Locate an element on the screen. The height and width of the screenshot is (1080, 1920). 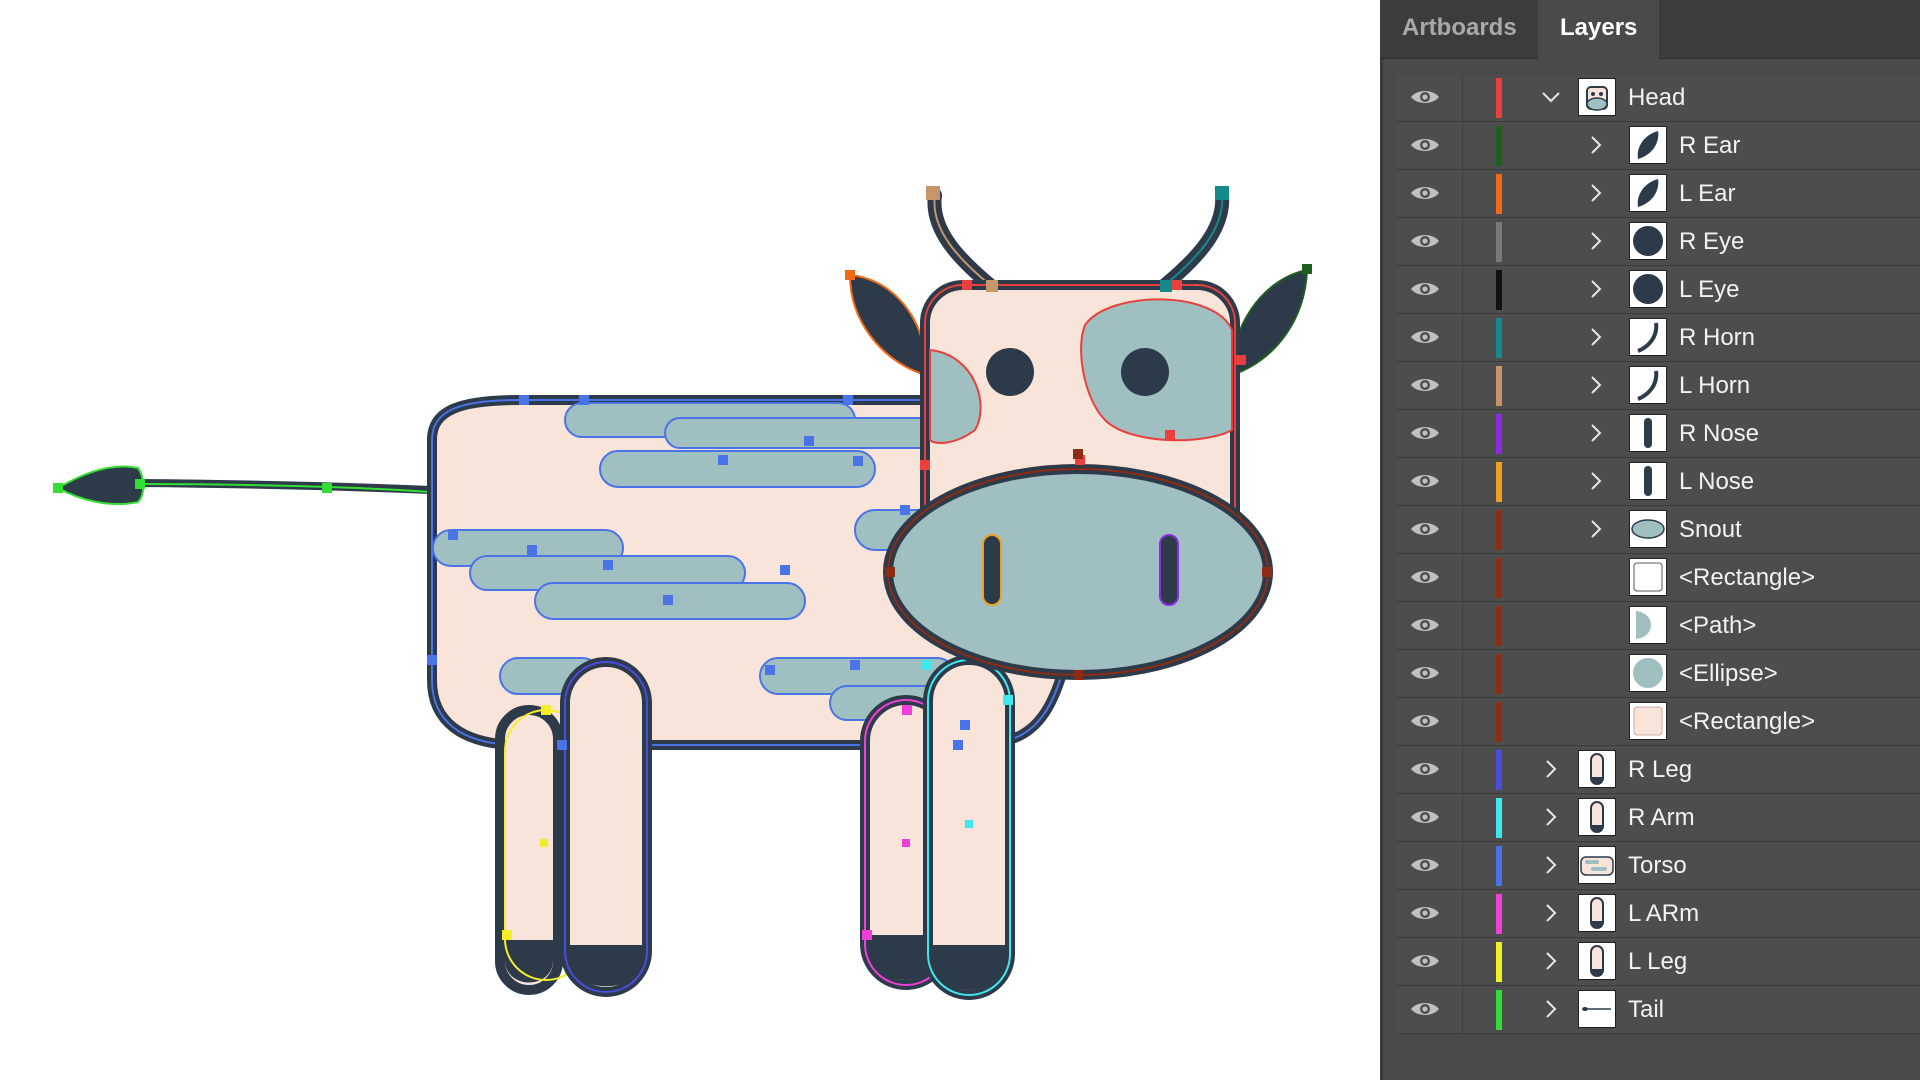
layer-row: R Ear is located at coordinates (1658, 146).